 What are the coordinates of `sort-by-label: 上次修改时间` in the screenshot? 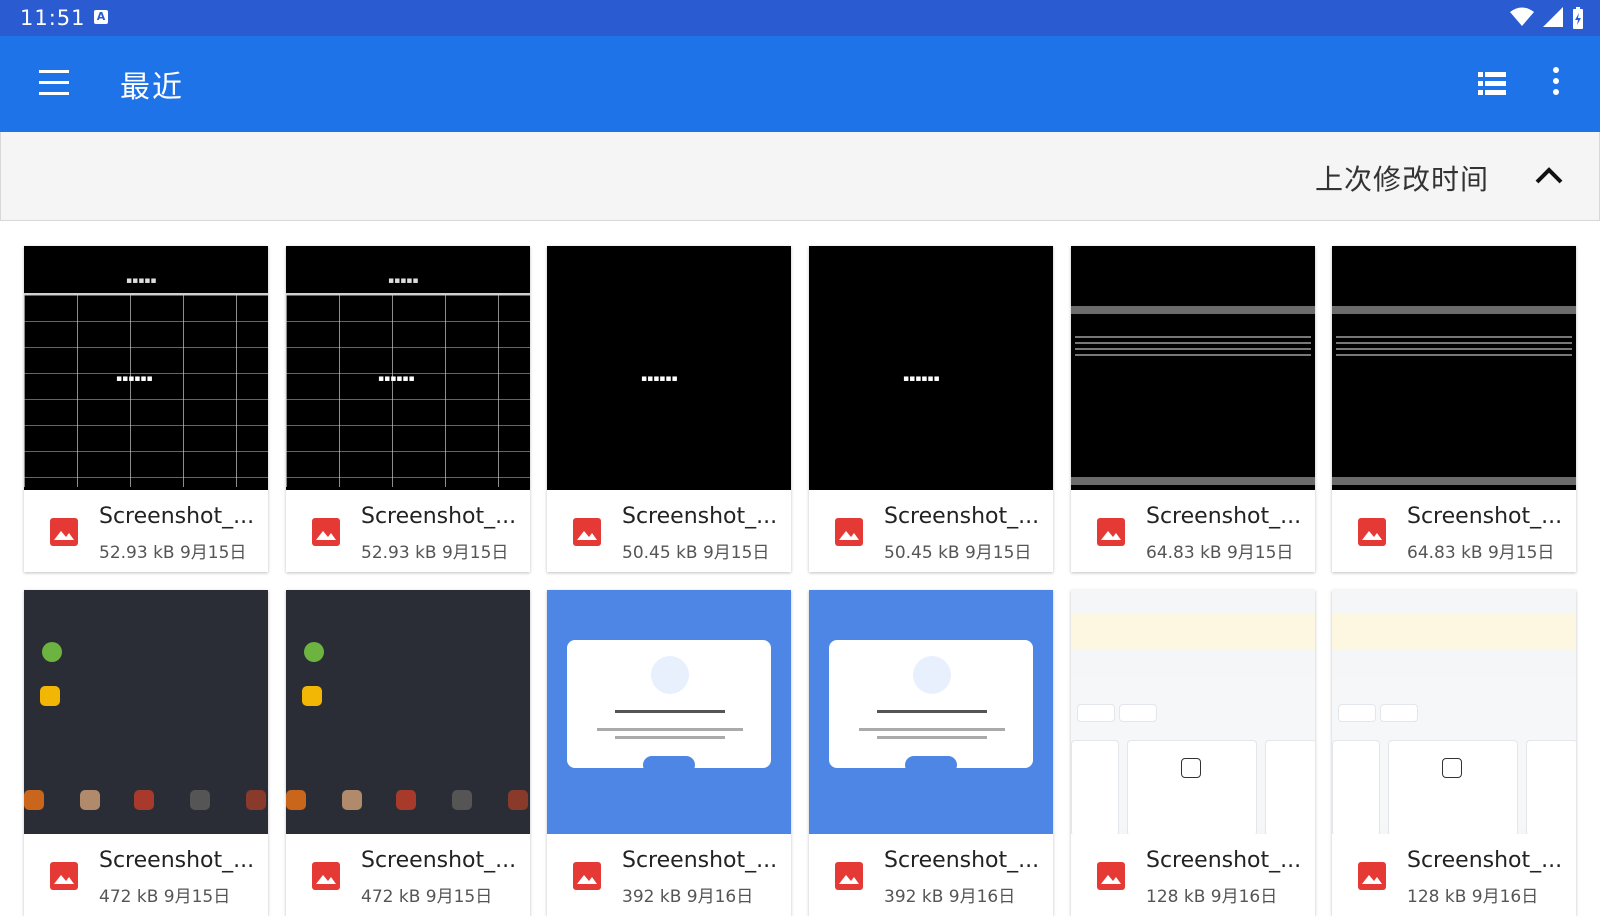 It's located at (1402, 178).